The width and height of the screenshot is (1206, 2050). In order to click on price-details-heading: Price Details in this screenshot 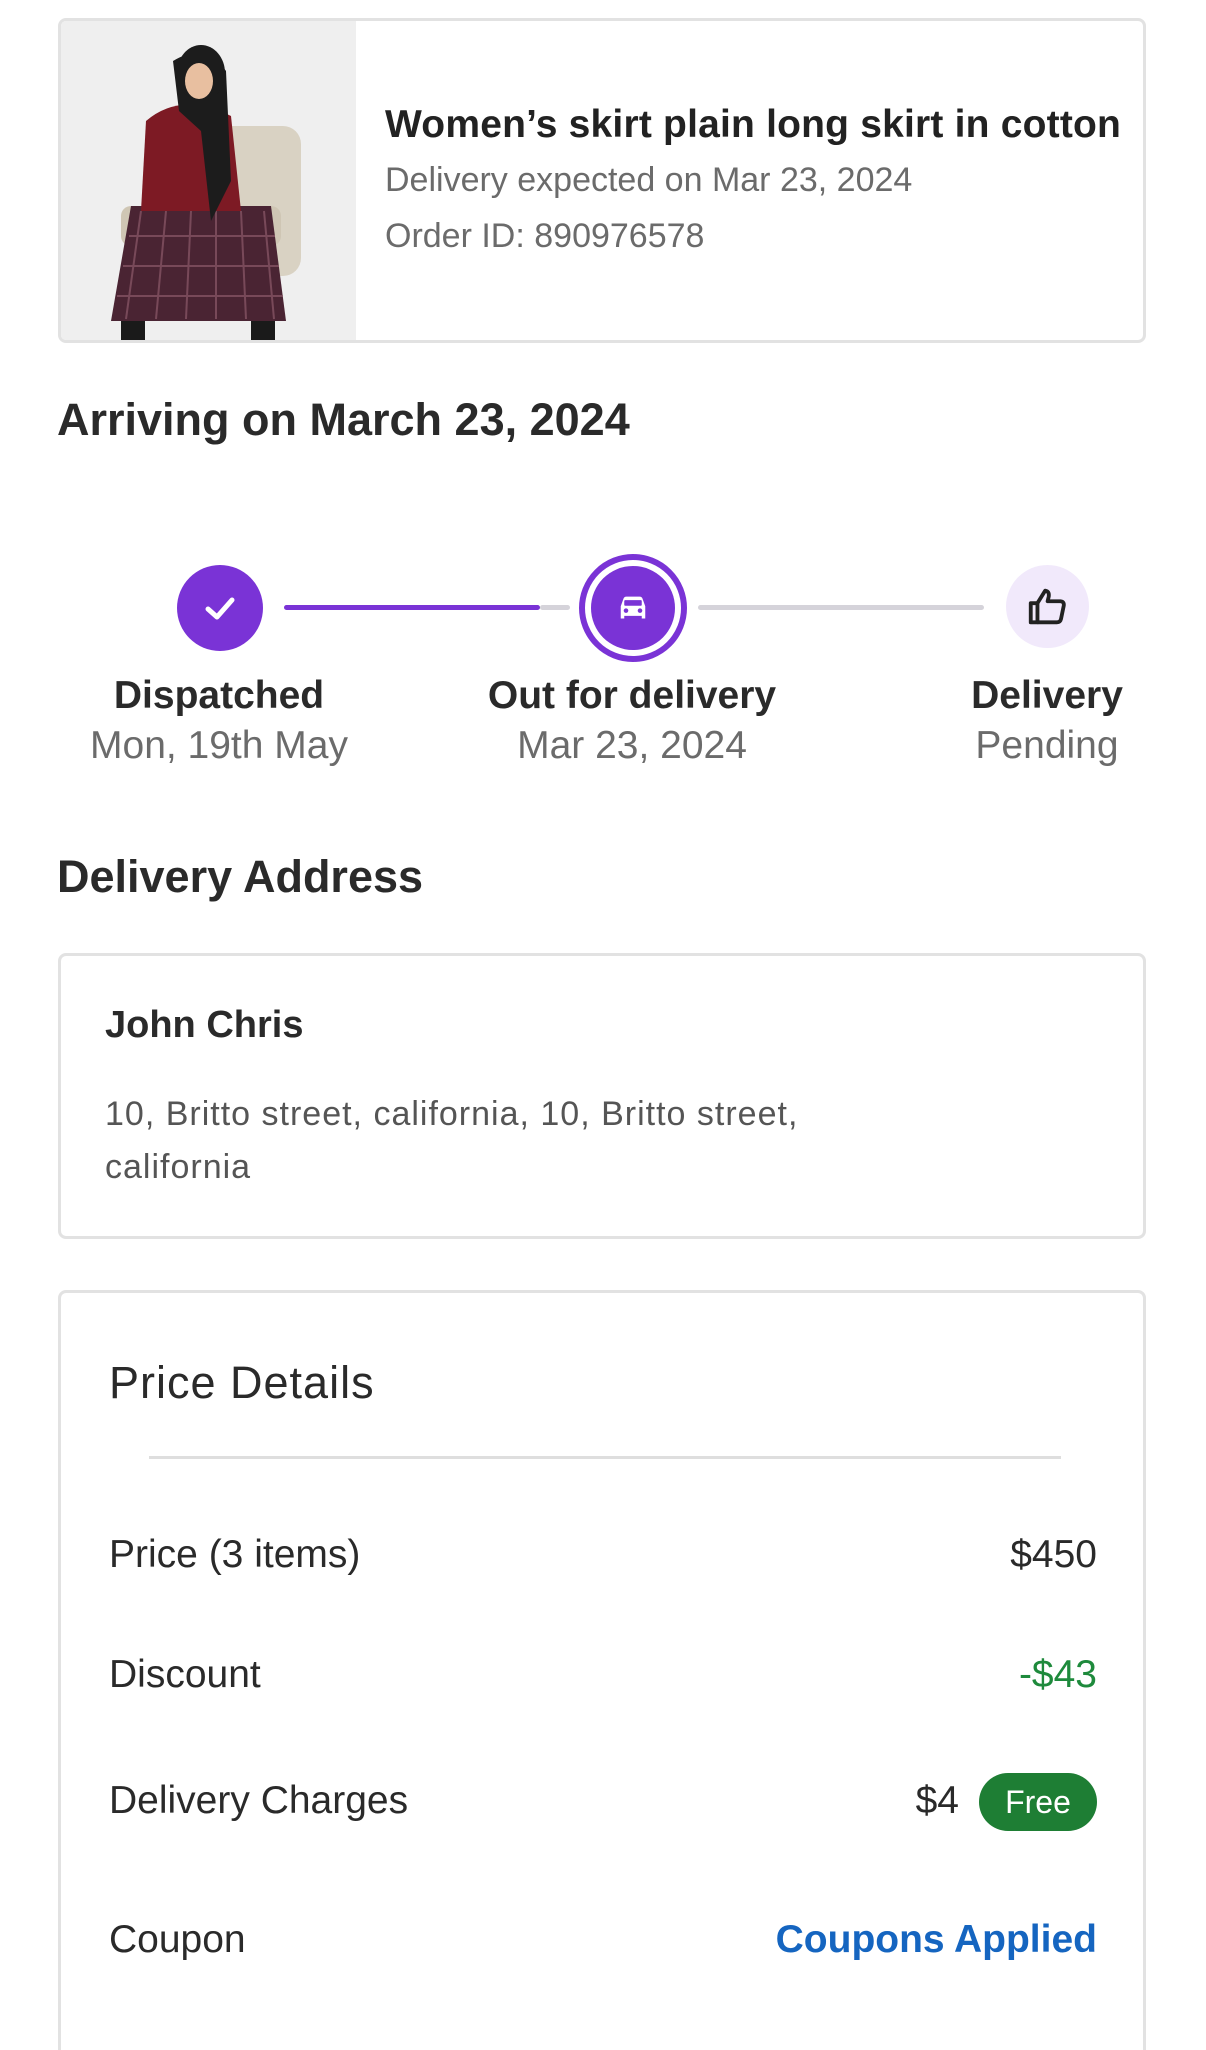, I will do `click(242, 1382)`.